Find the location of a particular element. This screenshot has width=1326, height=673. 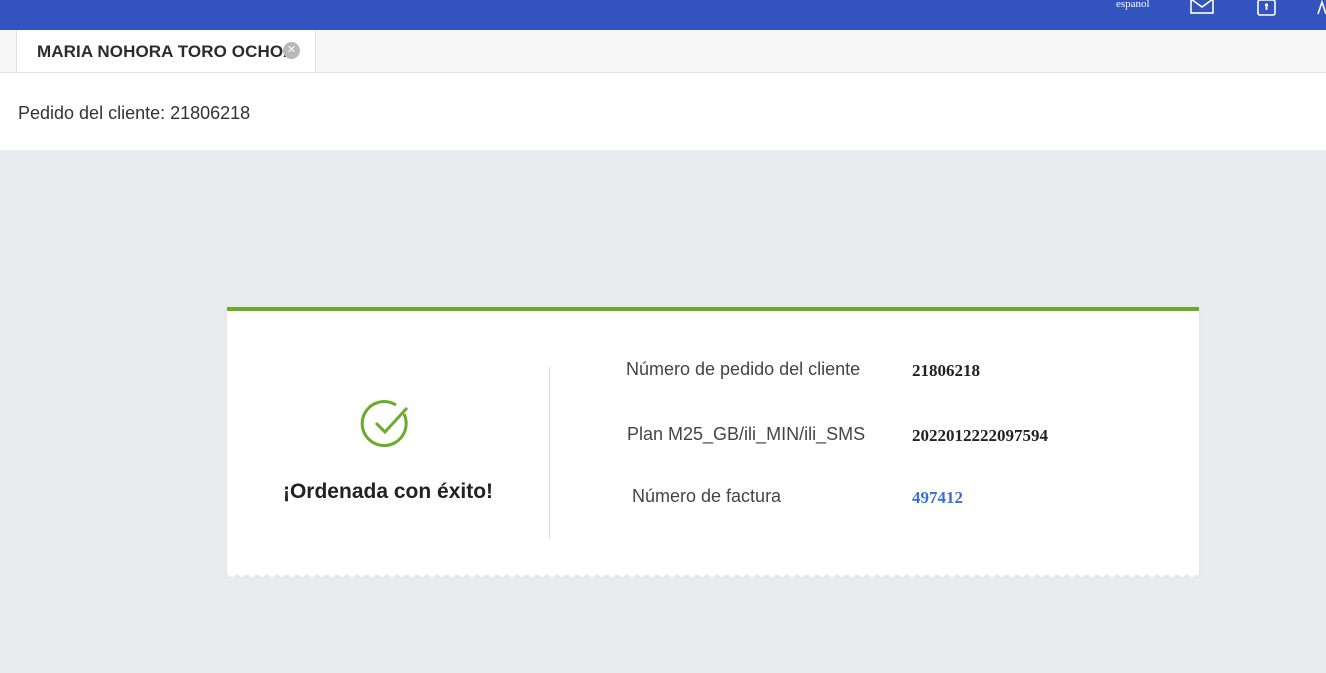

order-header-title: Pedido del cliente: 21806218 is located at coordinates (134, 113).